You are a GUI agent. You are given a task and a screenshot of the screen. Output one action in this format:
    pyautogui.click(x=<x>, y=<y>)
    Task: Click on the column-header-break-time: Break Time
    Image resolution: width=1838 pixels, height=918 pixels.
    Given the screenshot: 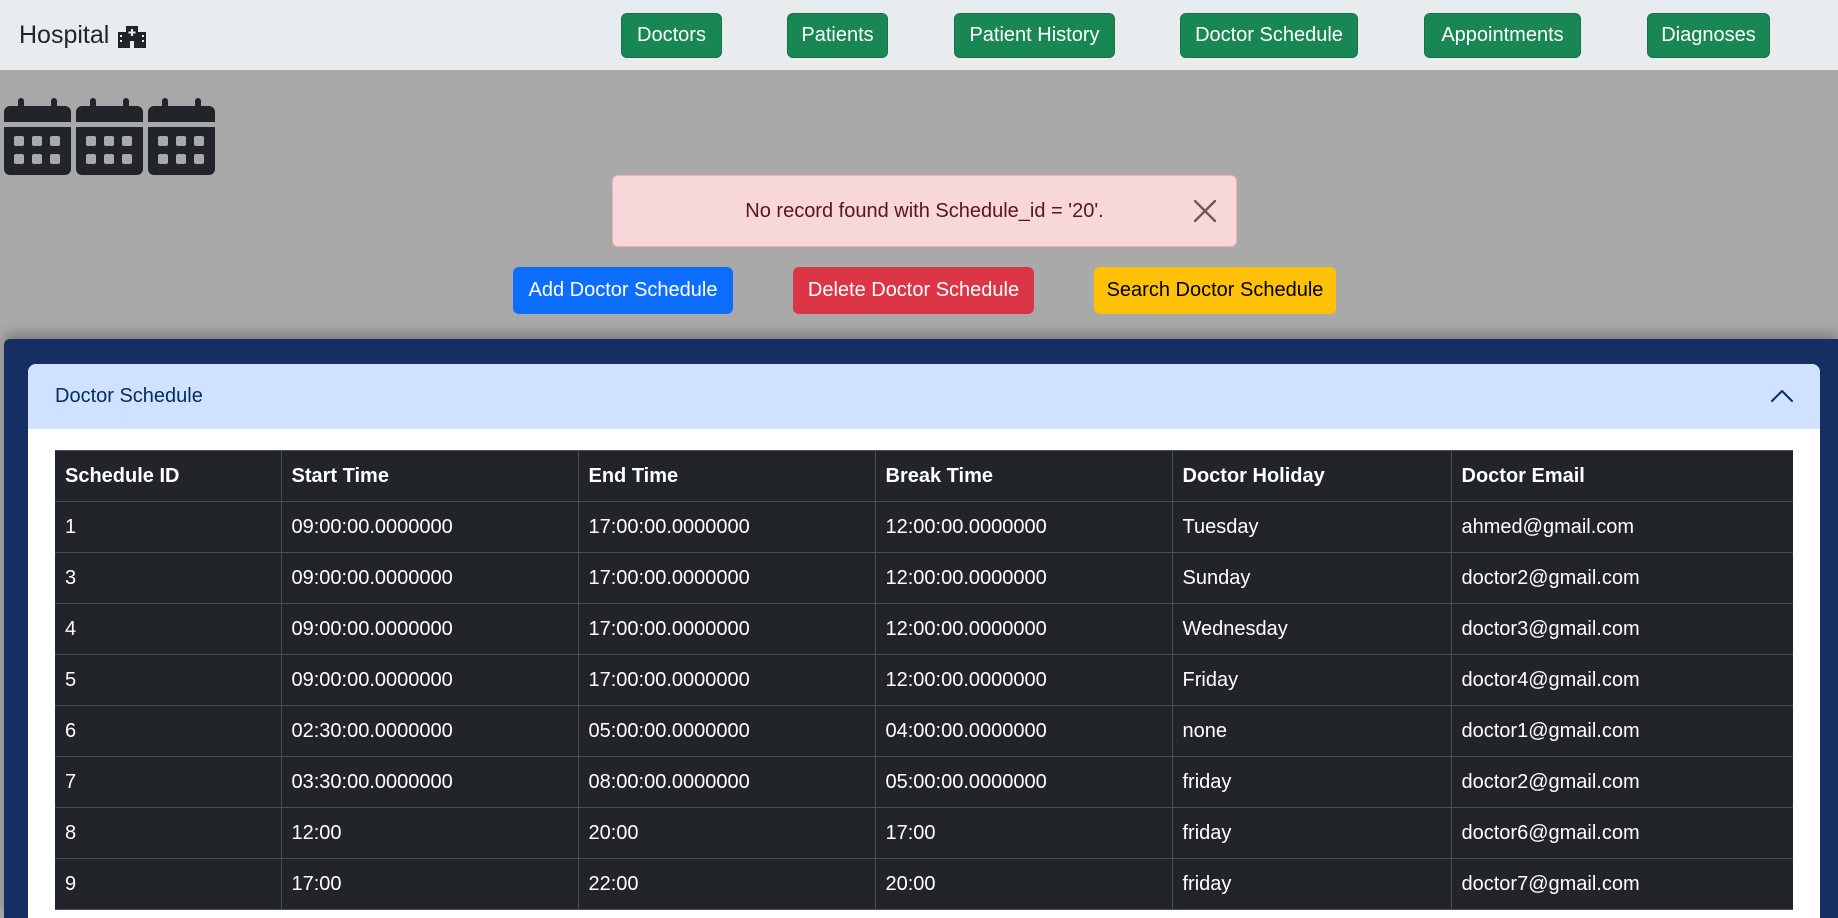 What is the action you would take?
    pyautogui.click(x=1023, y=476)
    